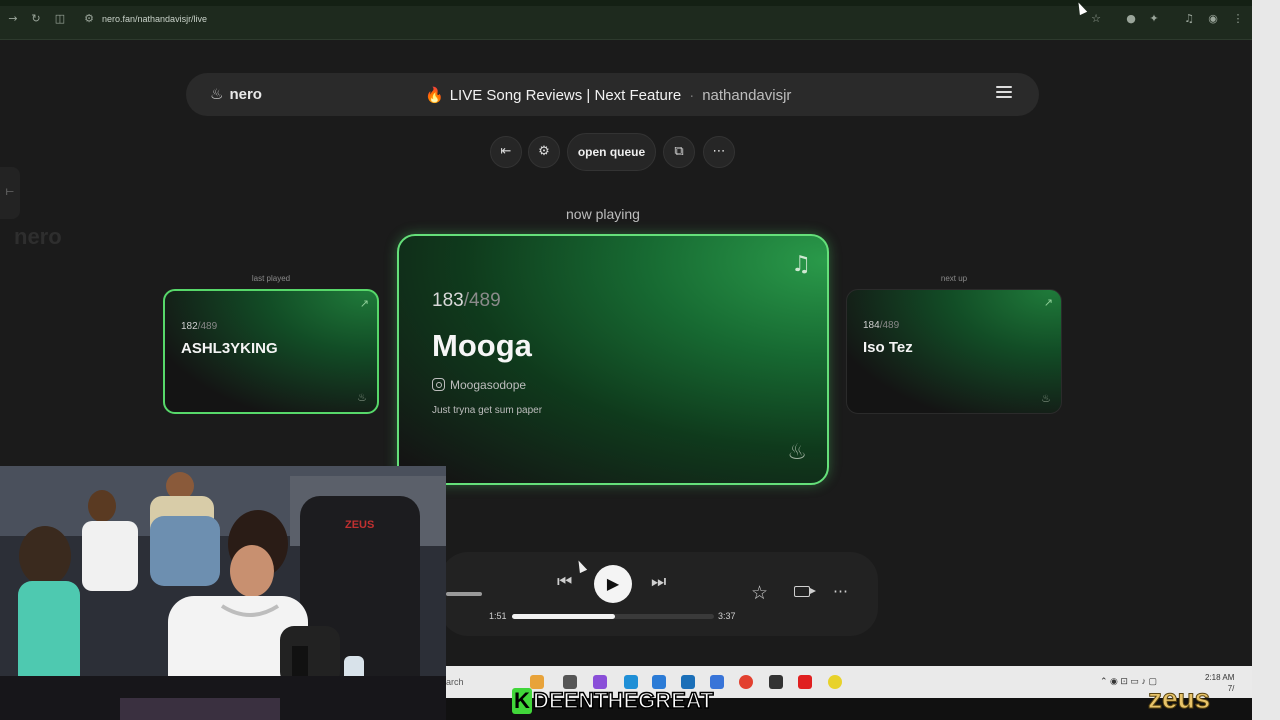  What do you see at coordinates (482, 345) in the screenshot?
I see `artist-name: Mooga` at bounding box center [482, 345].